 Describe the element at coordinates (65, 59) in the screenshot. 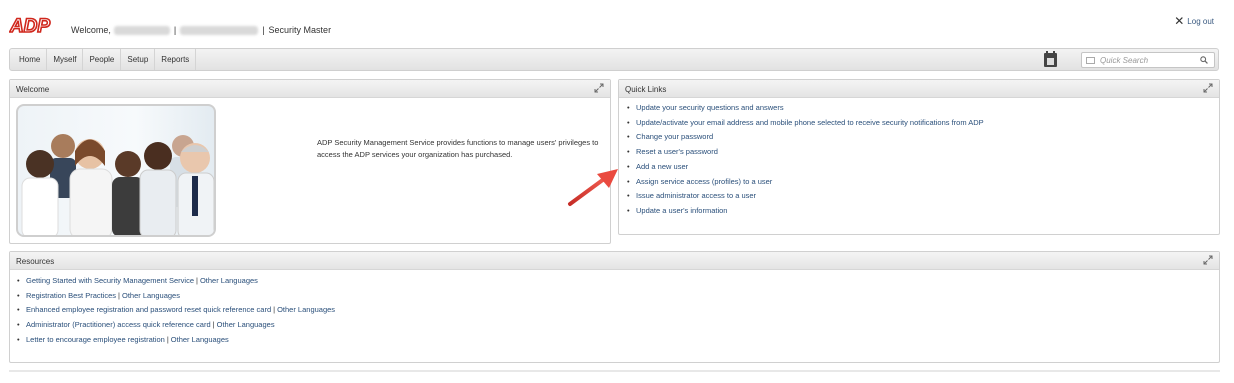

I see `nav-item-myself: Myself` at that location.